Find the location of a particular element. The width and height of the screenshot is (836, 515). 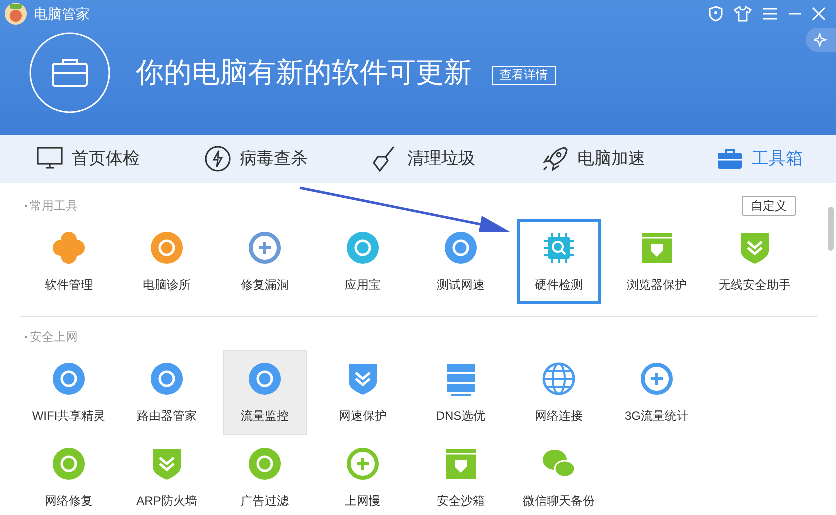

tool-label: 流量监控 is located at coordinates (265, 416).